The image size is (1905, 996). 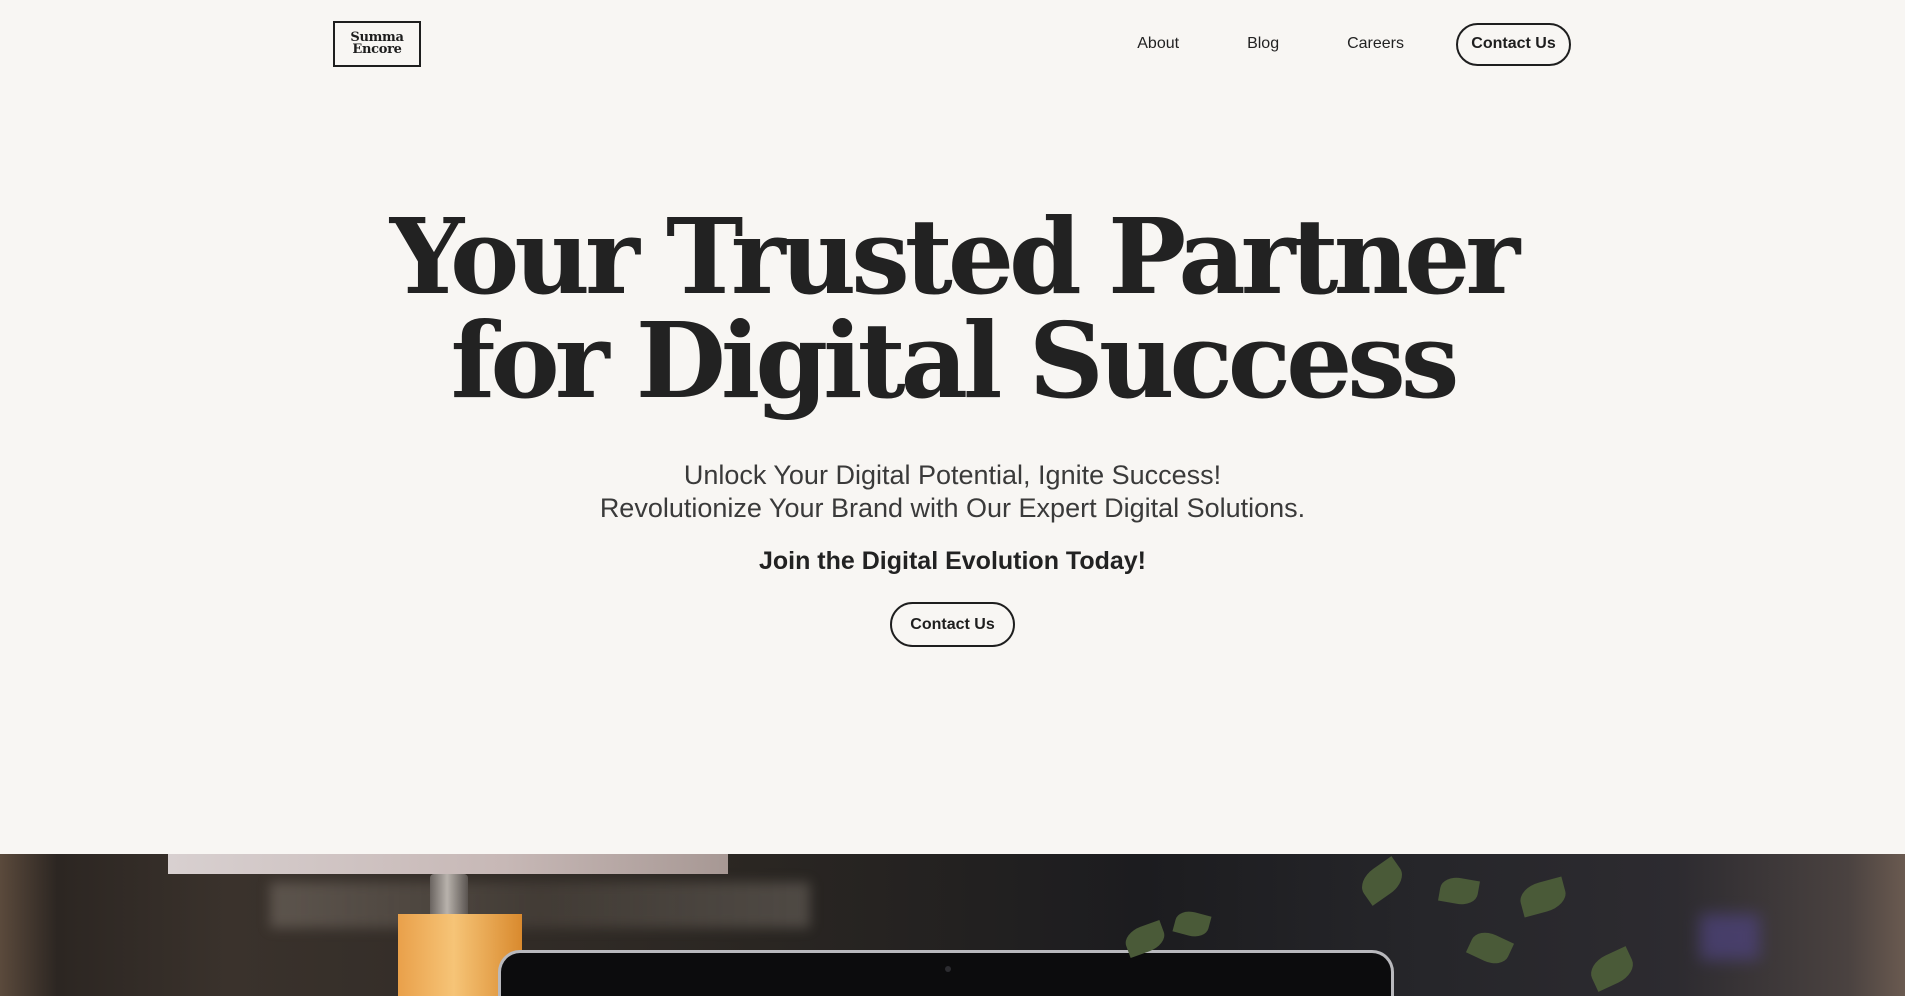 I want to click on nav-link-about: About, so click(x=1158, y=44).